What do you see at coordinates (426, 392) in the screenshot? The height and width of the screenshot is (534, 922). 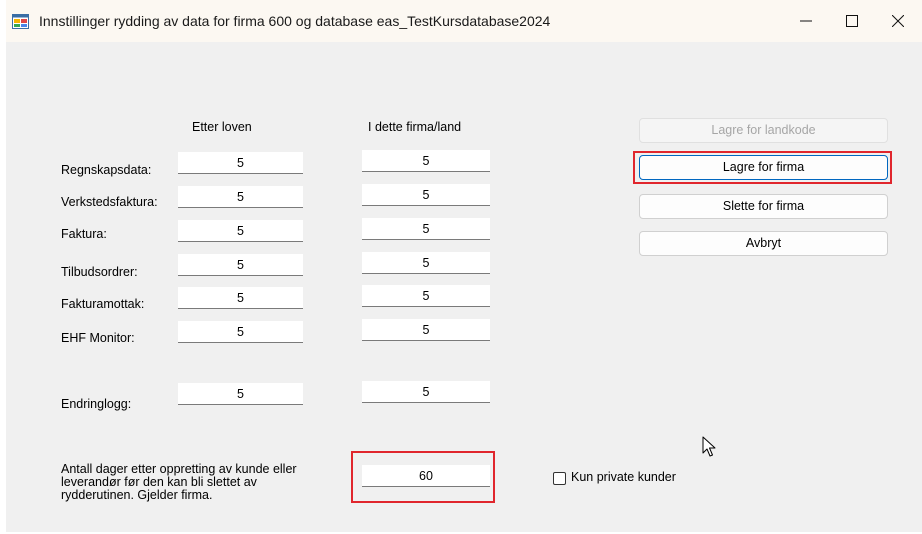 I see `firm-field-endringlogg: 5` at bounding box center [426, 392].